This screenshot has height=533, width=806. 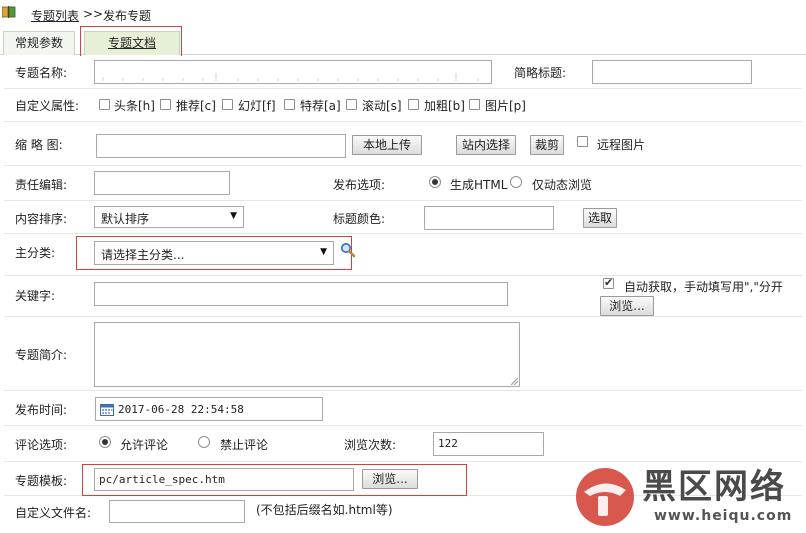 What do you see at coordinates (127, 16) in the screenshot?
I see `breadcrumb-current: 发布专题` at bounding box center [127, 16].